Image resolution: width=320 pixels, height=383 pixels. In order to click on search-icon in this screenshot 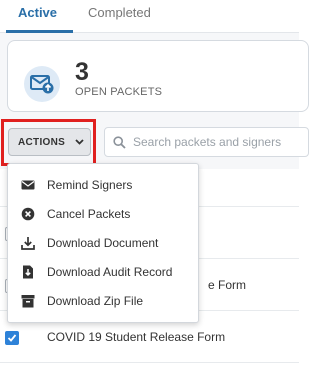, I will do `click(119, 142)`.